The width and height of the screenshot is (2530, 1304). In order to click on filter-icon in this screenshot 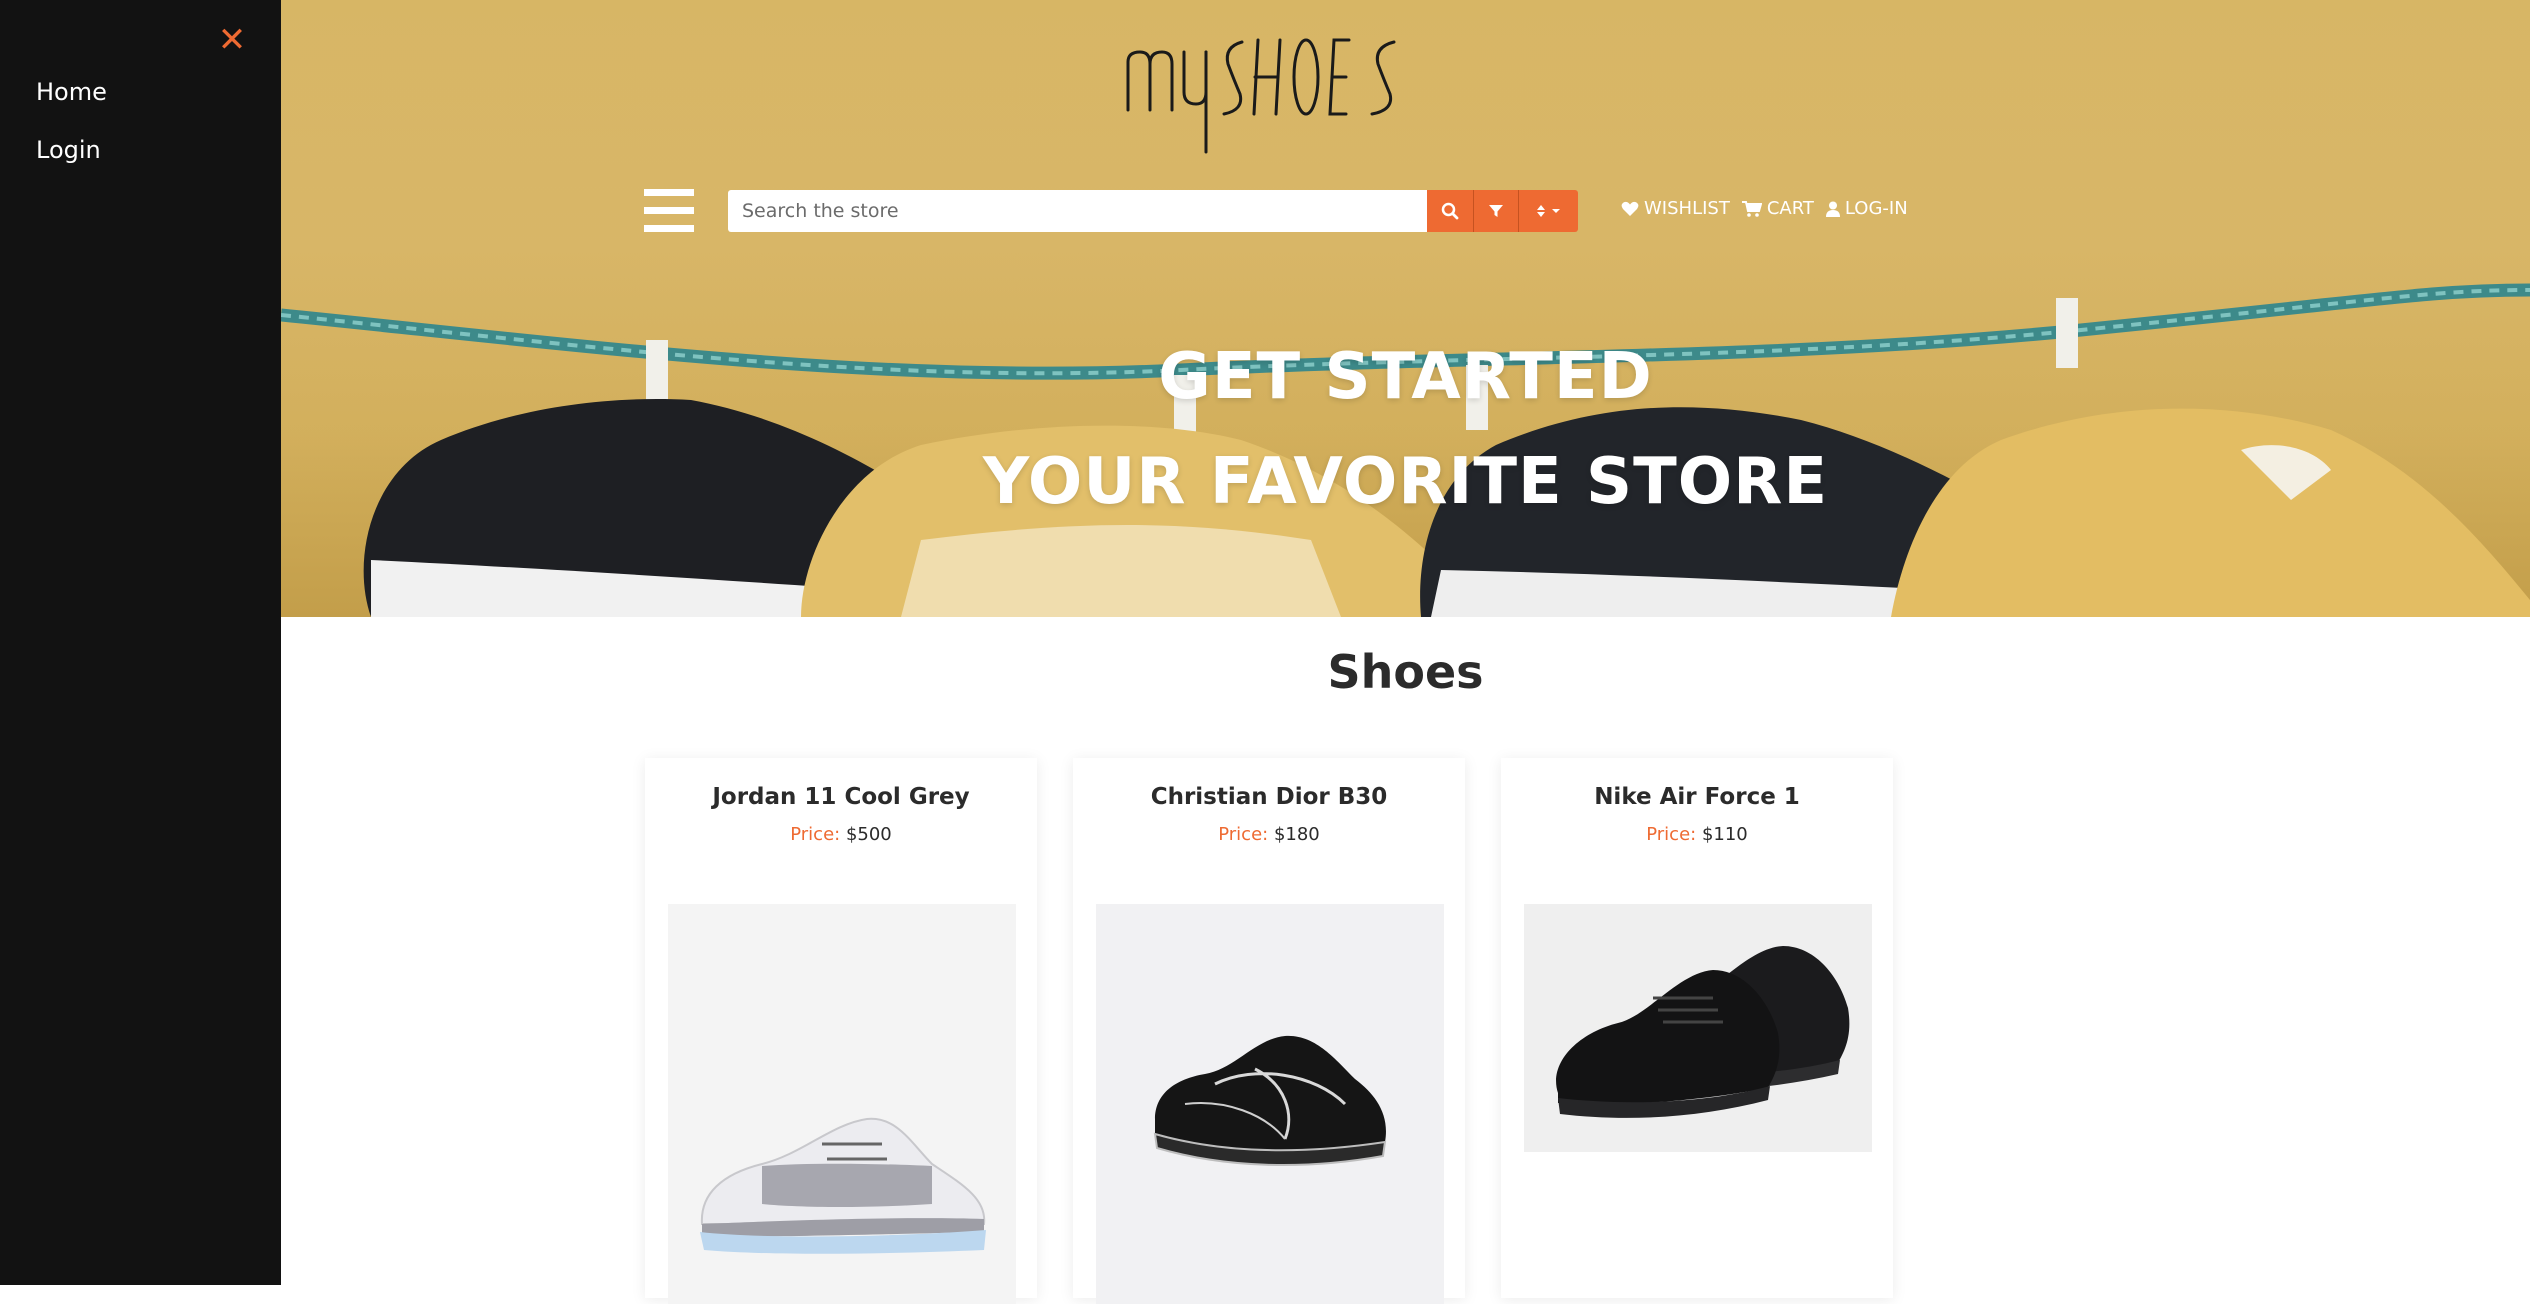, I will do `click(1496, 211)`.